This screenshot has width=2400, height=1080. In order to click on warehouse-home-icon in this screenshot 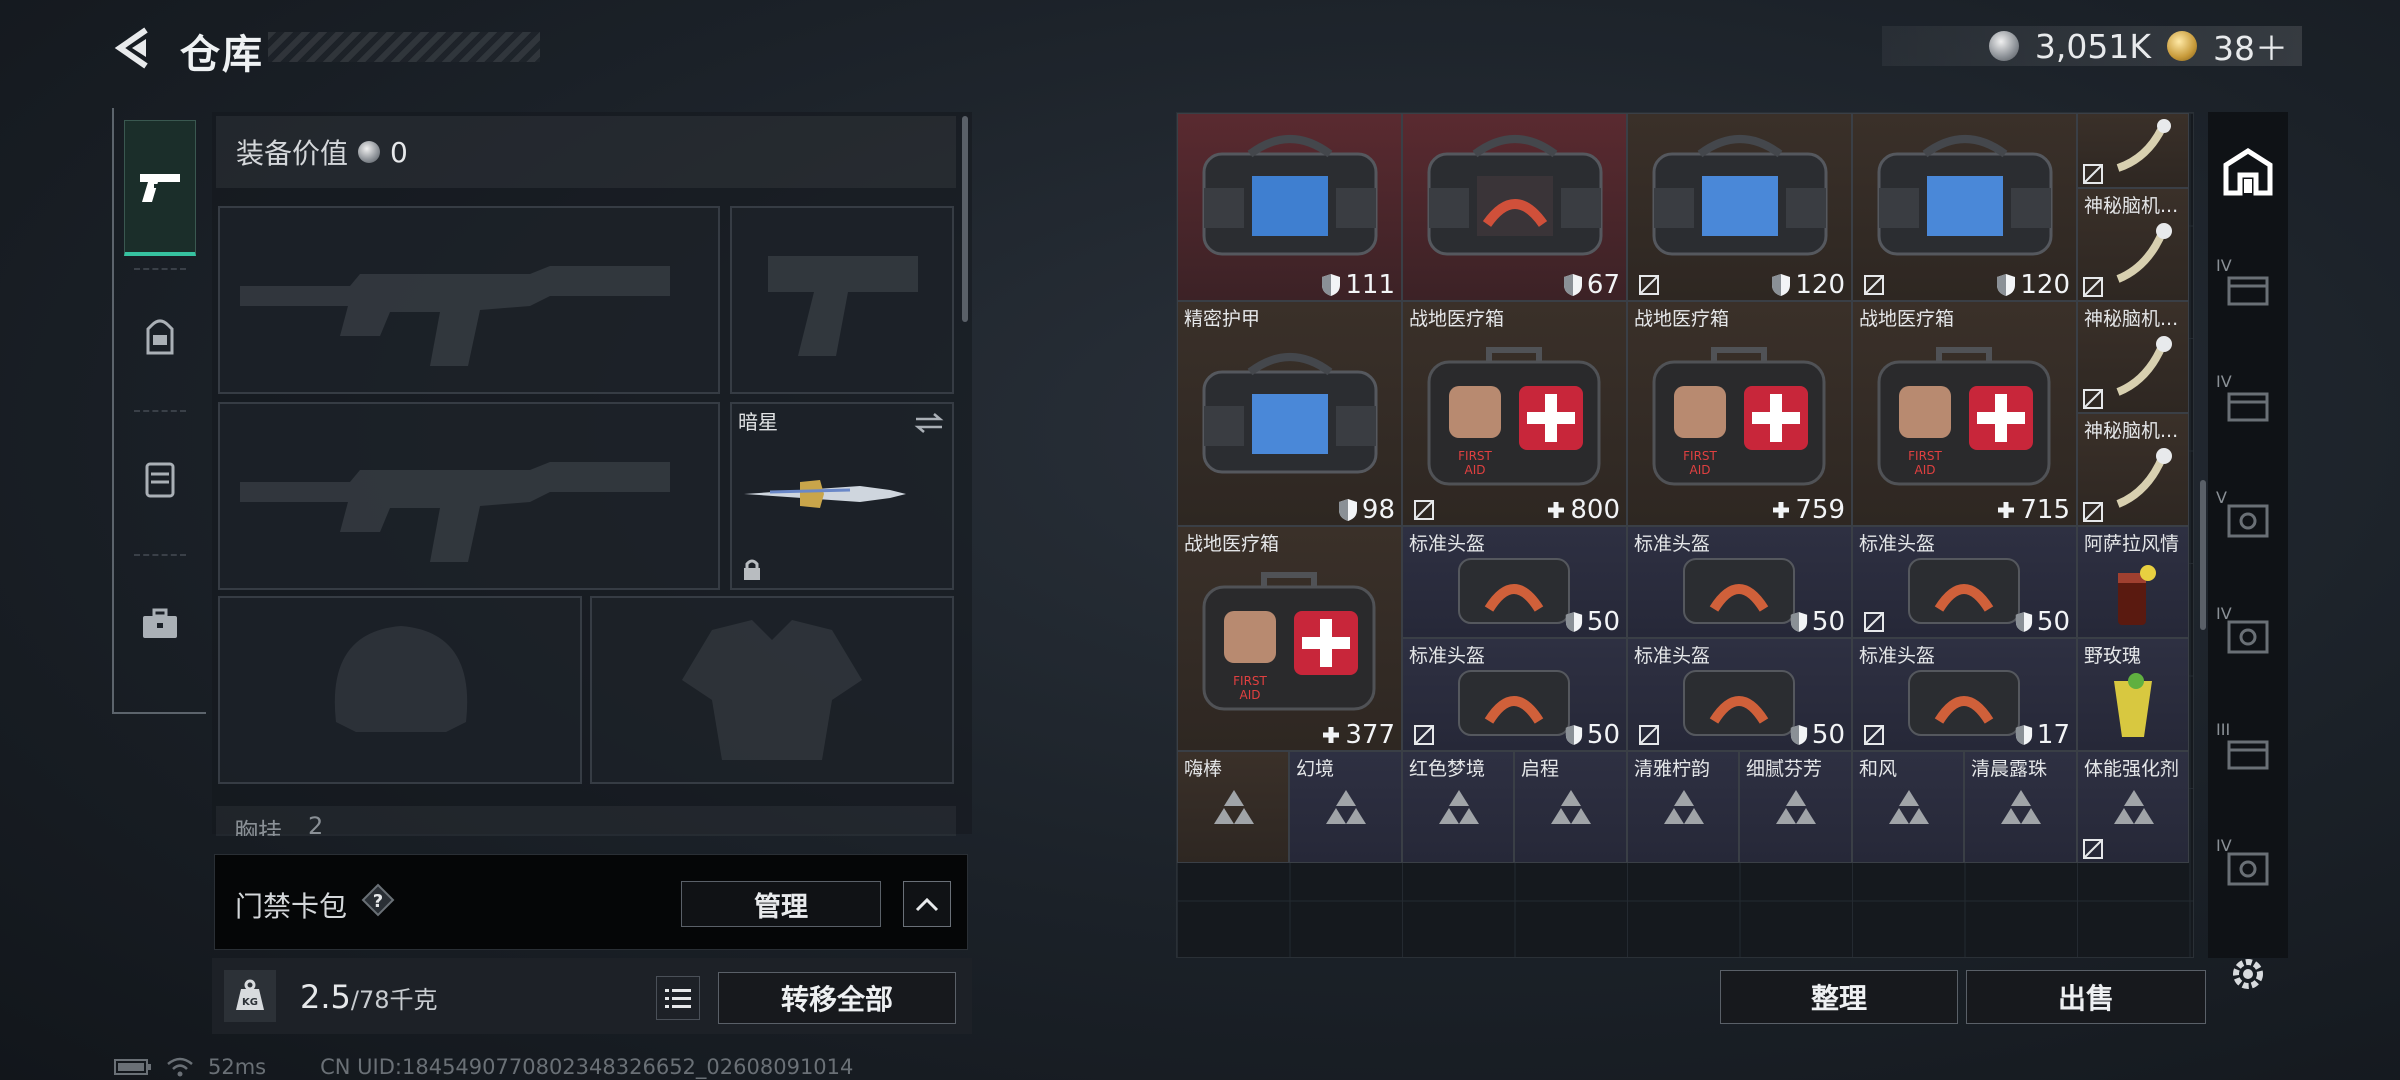, I will do `click(2248, 172)`.